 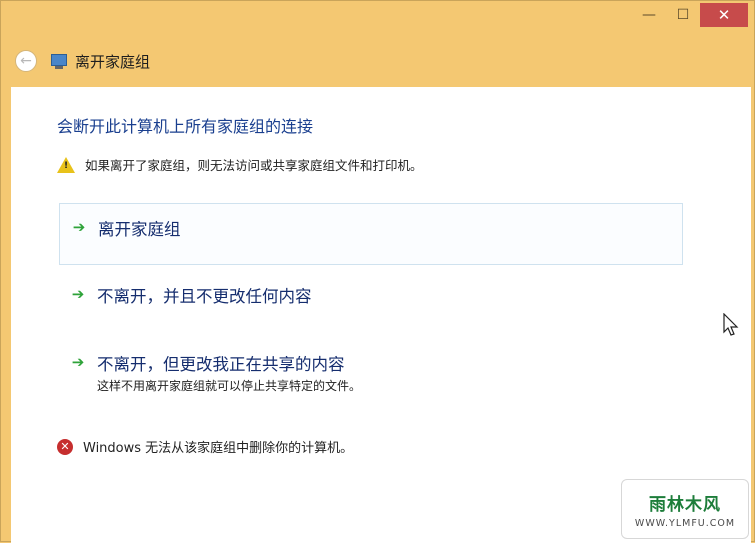 What do you see at coordinates (685, 504) in the screenshot?
I see `watermark-title: 雨林木风` at bounding box center [685, 504].